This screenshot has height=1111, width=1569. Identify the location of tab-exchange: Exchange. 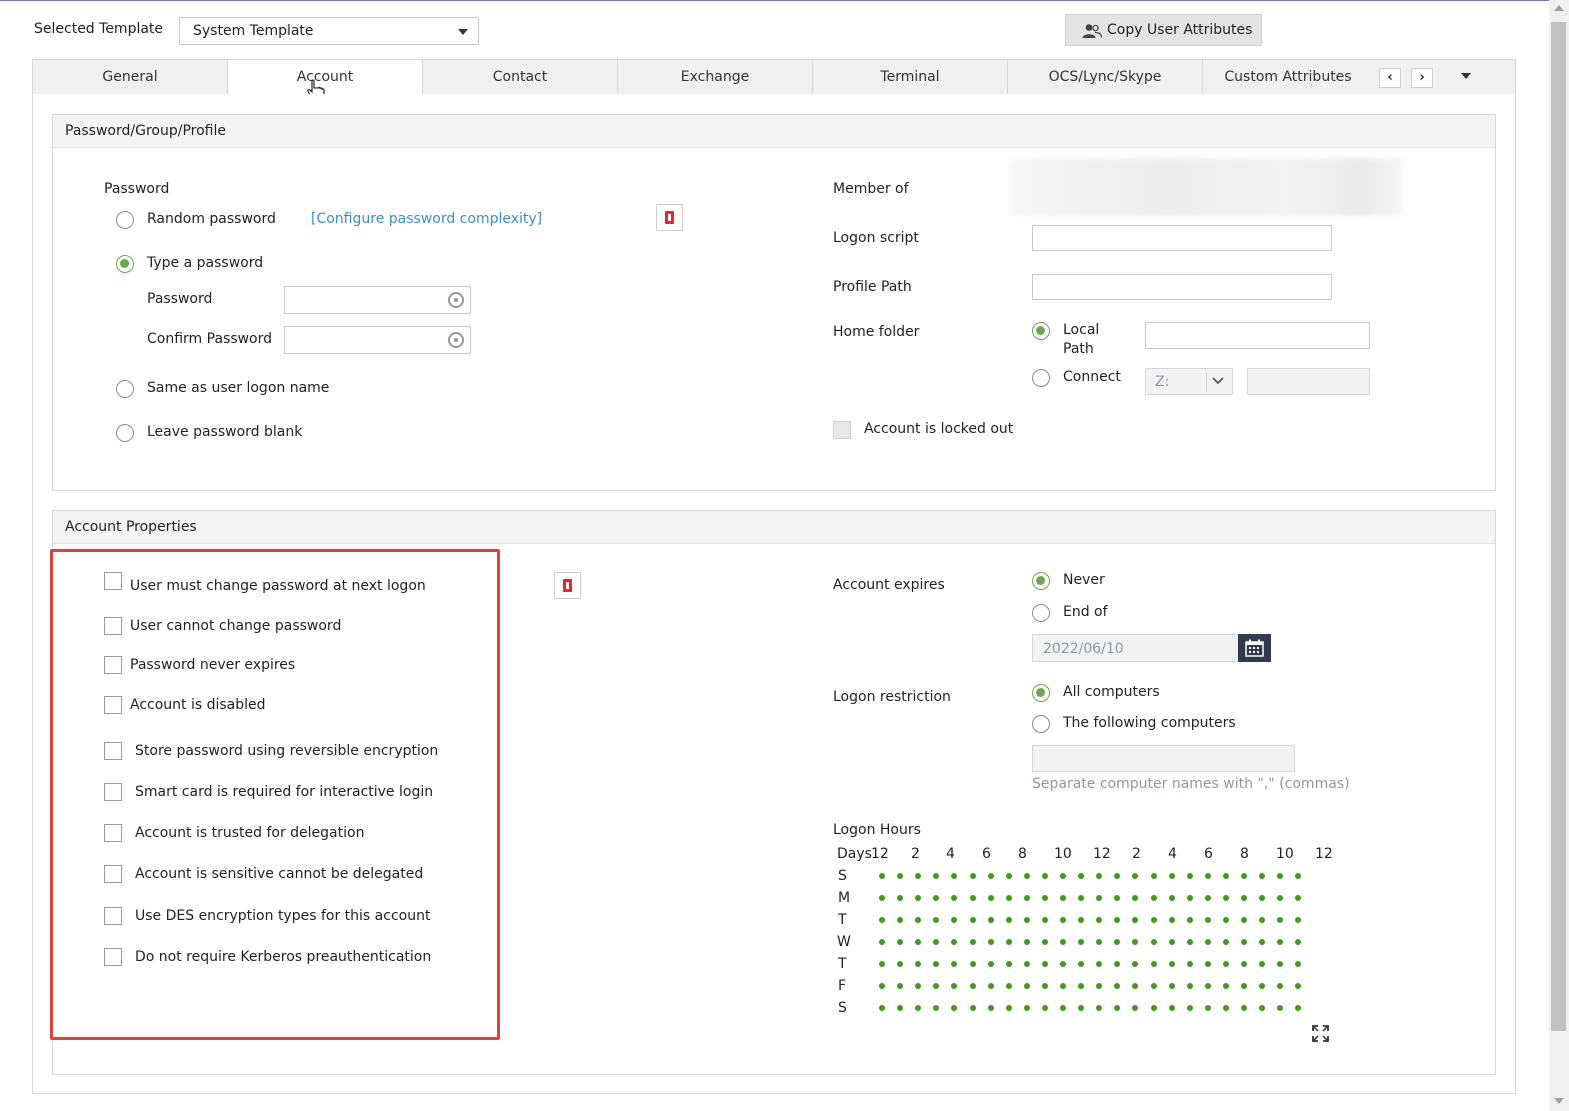
(715, 77).